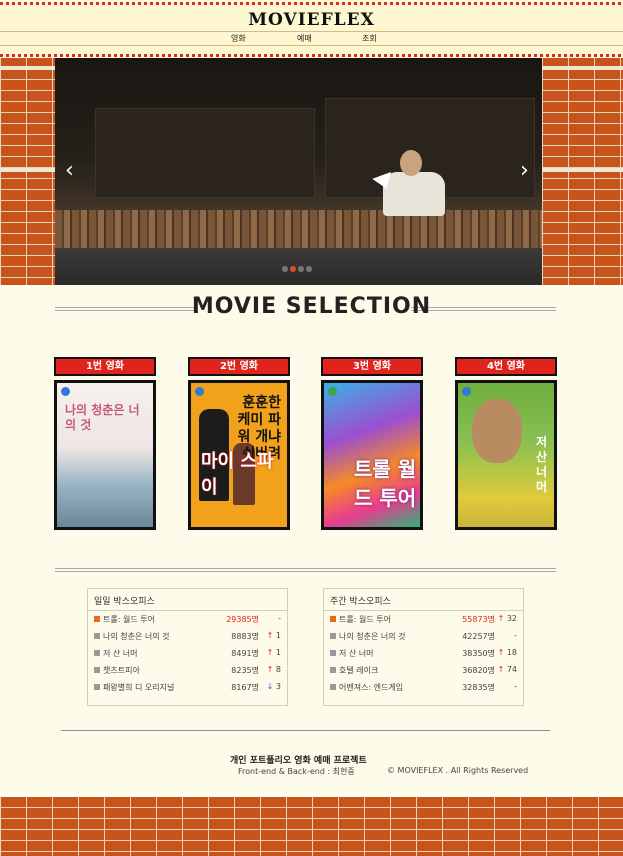 This screenshot has height=856, width=623. What do you see at coordinates (238, 38) in the screenshot?
I see `nav-movies: 영화` at bounding box center [238, 38].